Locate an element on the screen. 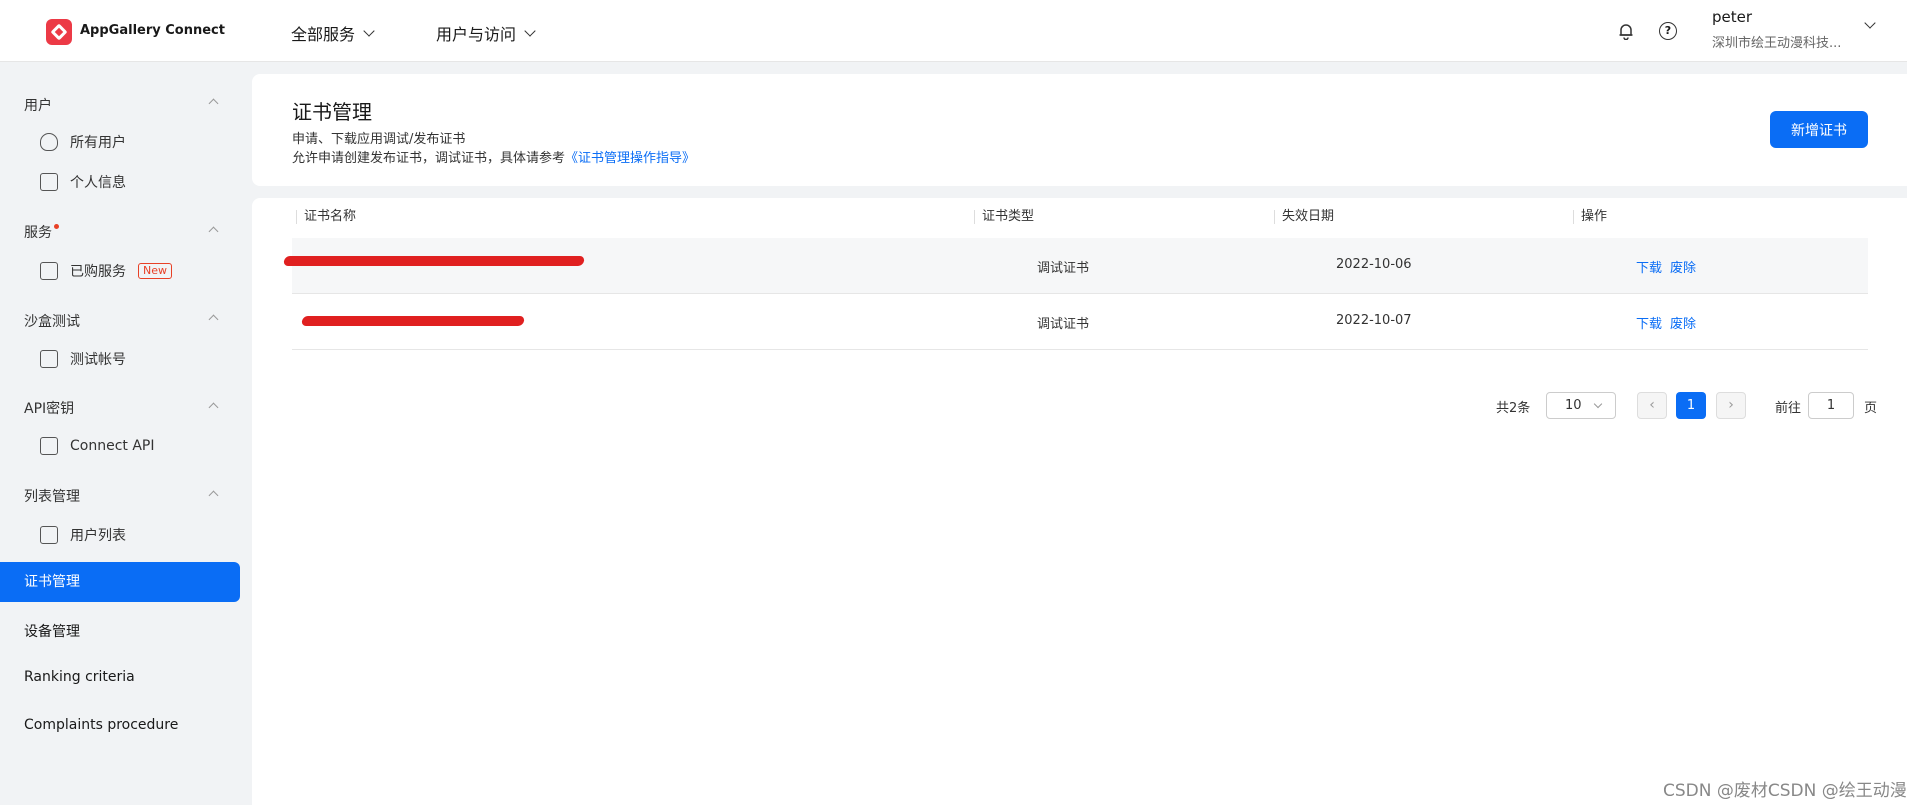 The width and height of the screenshot is (1907, 805). appgallery-logo-icon is located at coordinates (59, 32).